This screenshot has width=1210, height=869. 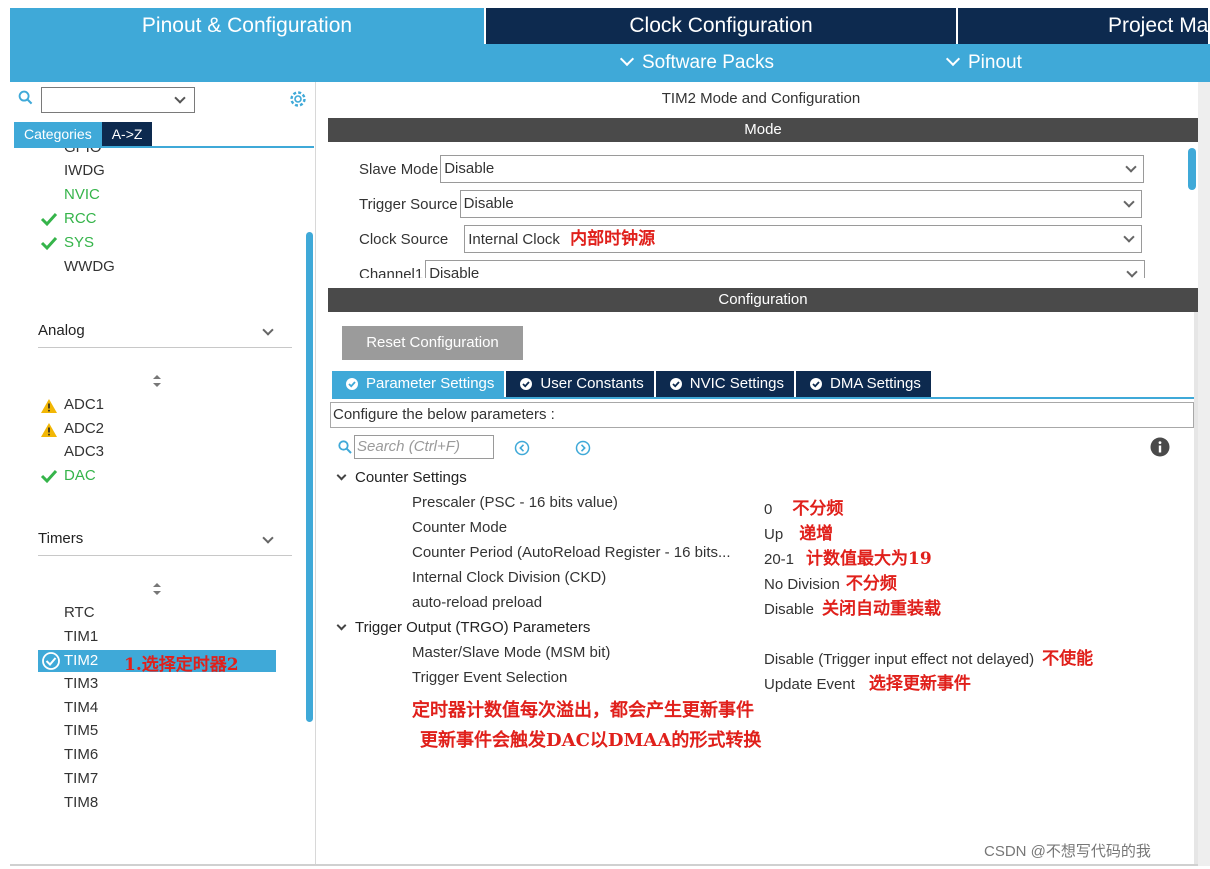 What do you see at coordinates (818, 509) in the screenshot?
I see `prescaler-annotation: 不分频` at bounding box center [818, 509].